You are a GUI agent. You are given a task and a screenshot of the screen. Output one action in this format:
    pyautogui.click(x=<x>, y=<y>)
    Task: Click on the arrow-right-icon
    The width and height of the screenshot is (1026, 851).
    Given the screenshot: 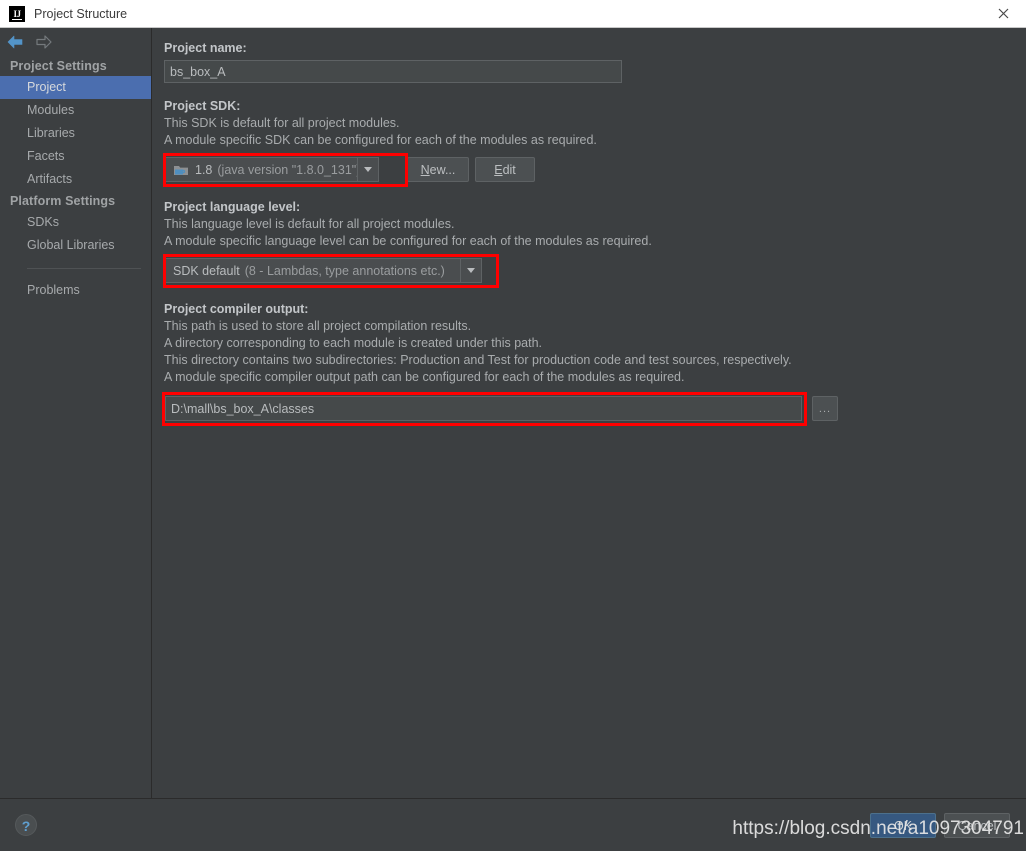 What is the action you would take?
    pyautogui.click(x=43, y=42)
    